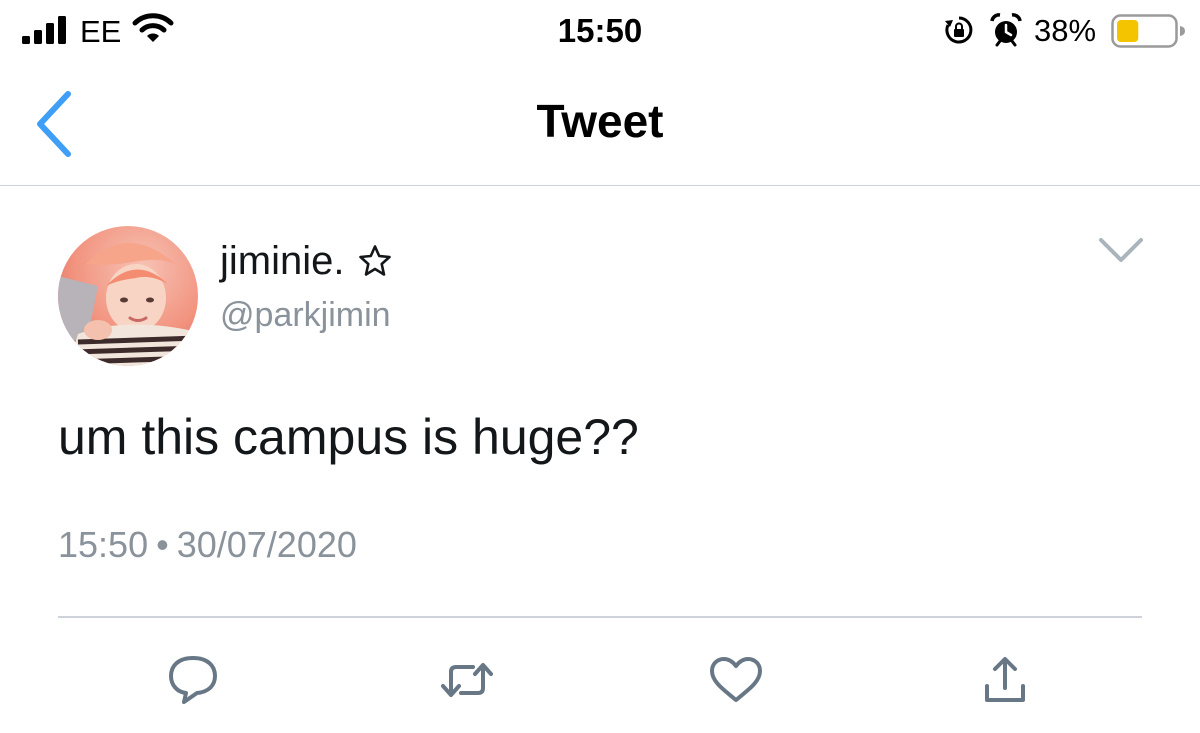 The height and width of the screenshot is (733, 1200). I want to click on retweet-button, so click(467, 680).